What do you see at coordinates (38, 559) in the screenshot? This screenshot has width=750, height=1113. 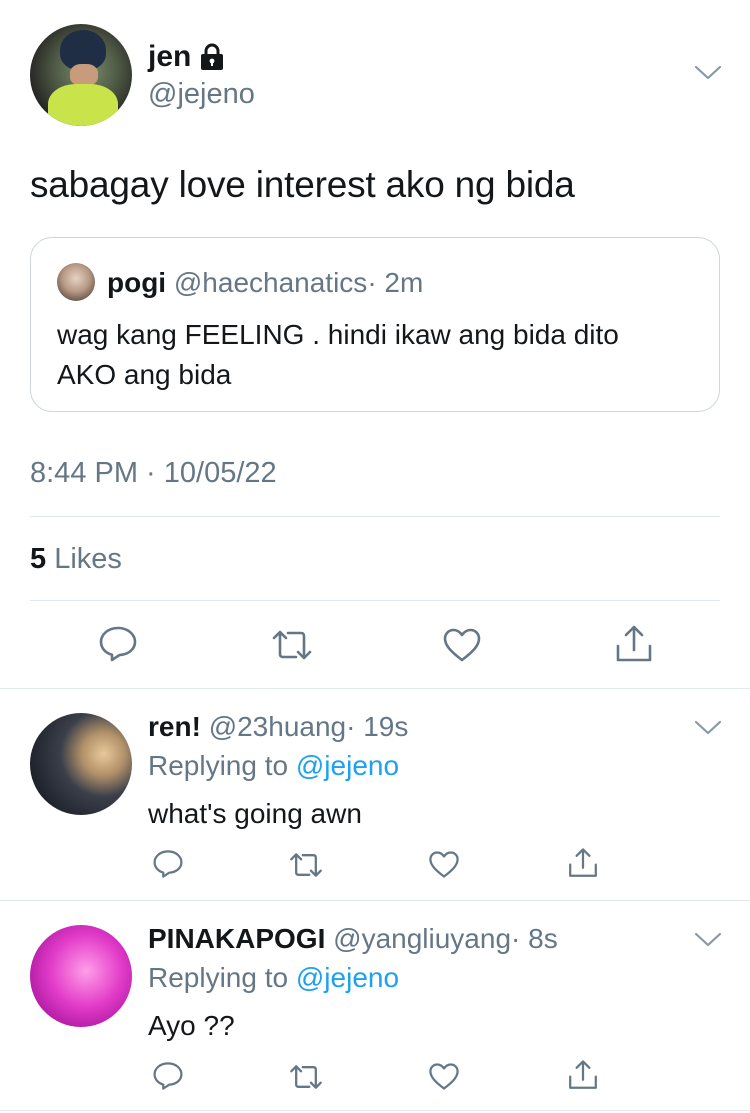 I see `likes-count: 5` at bounding box center [38, 559].